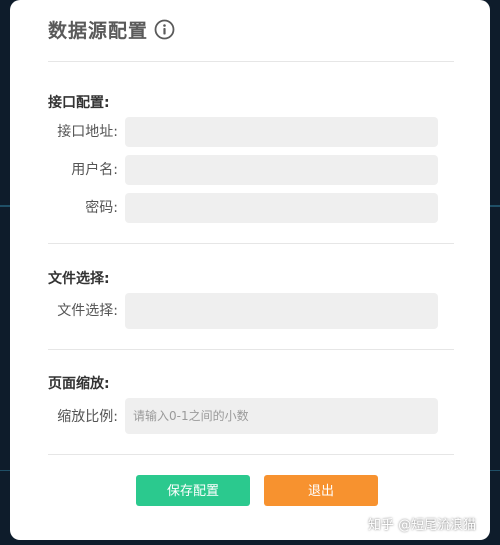 This screenshot has height=545, width=500. I want to click on header-divider, so click(251, 61).